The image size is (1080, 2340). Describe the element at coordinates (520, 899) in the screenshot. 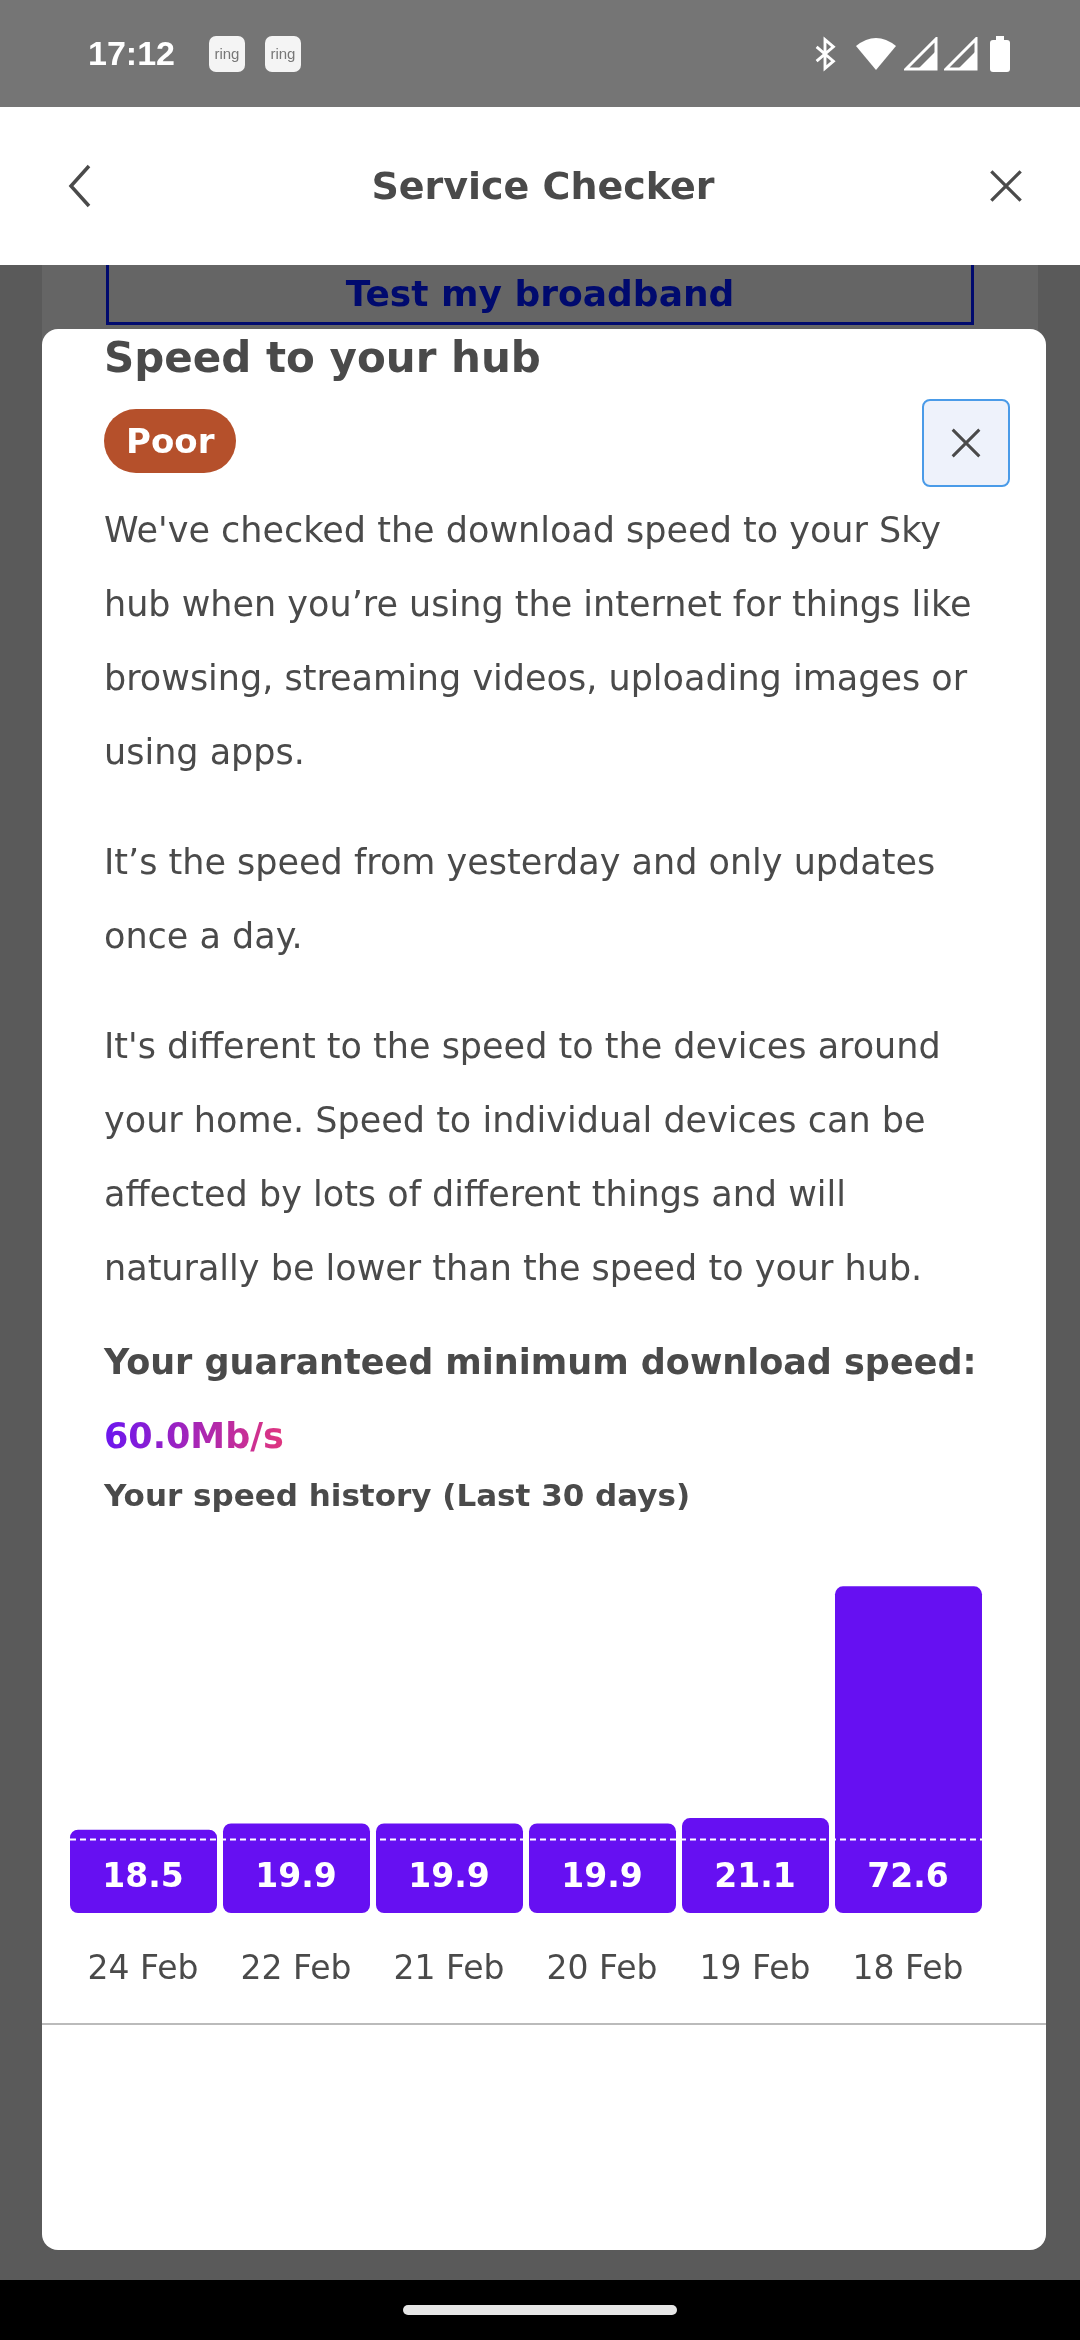

I see `info-paragraph: It’s the speed from yesterday and only updates once a day.` at that location.